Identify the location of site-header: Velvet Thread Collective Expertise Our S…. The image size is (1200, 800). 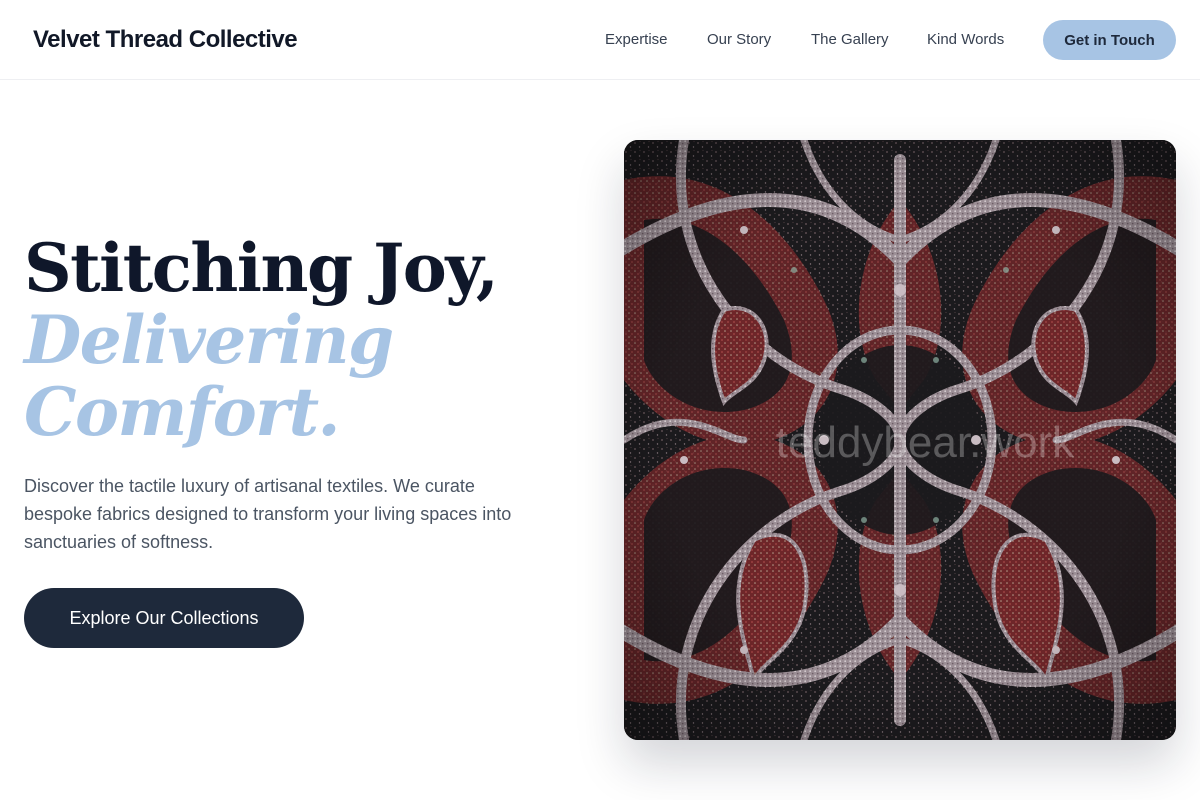
(600, 40).